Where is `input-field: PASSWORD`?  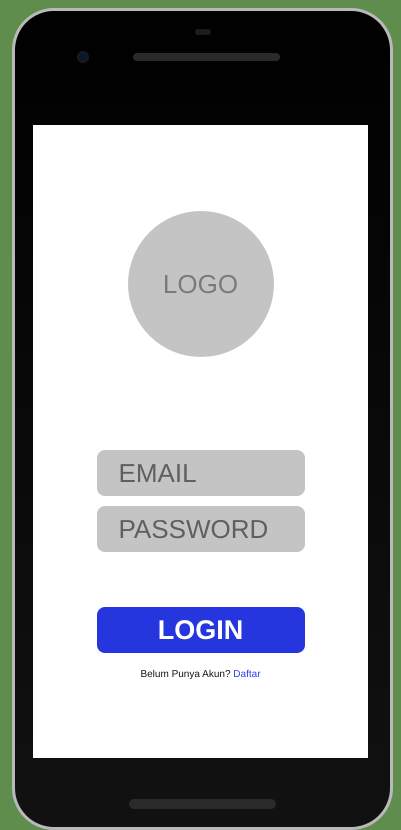
input-field: PASSWORD is located at coordinates (200, 529).